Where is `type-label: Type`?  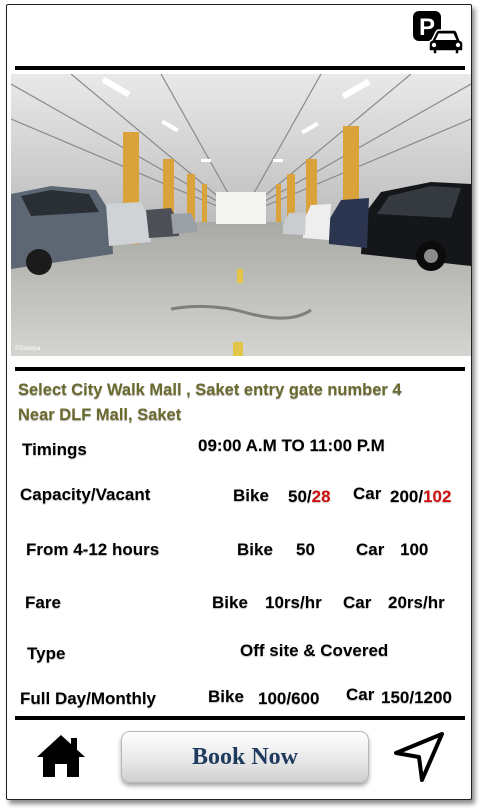 type-label: Type is located at coordinates (46, 653).